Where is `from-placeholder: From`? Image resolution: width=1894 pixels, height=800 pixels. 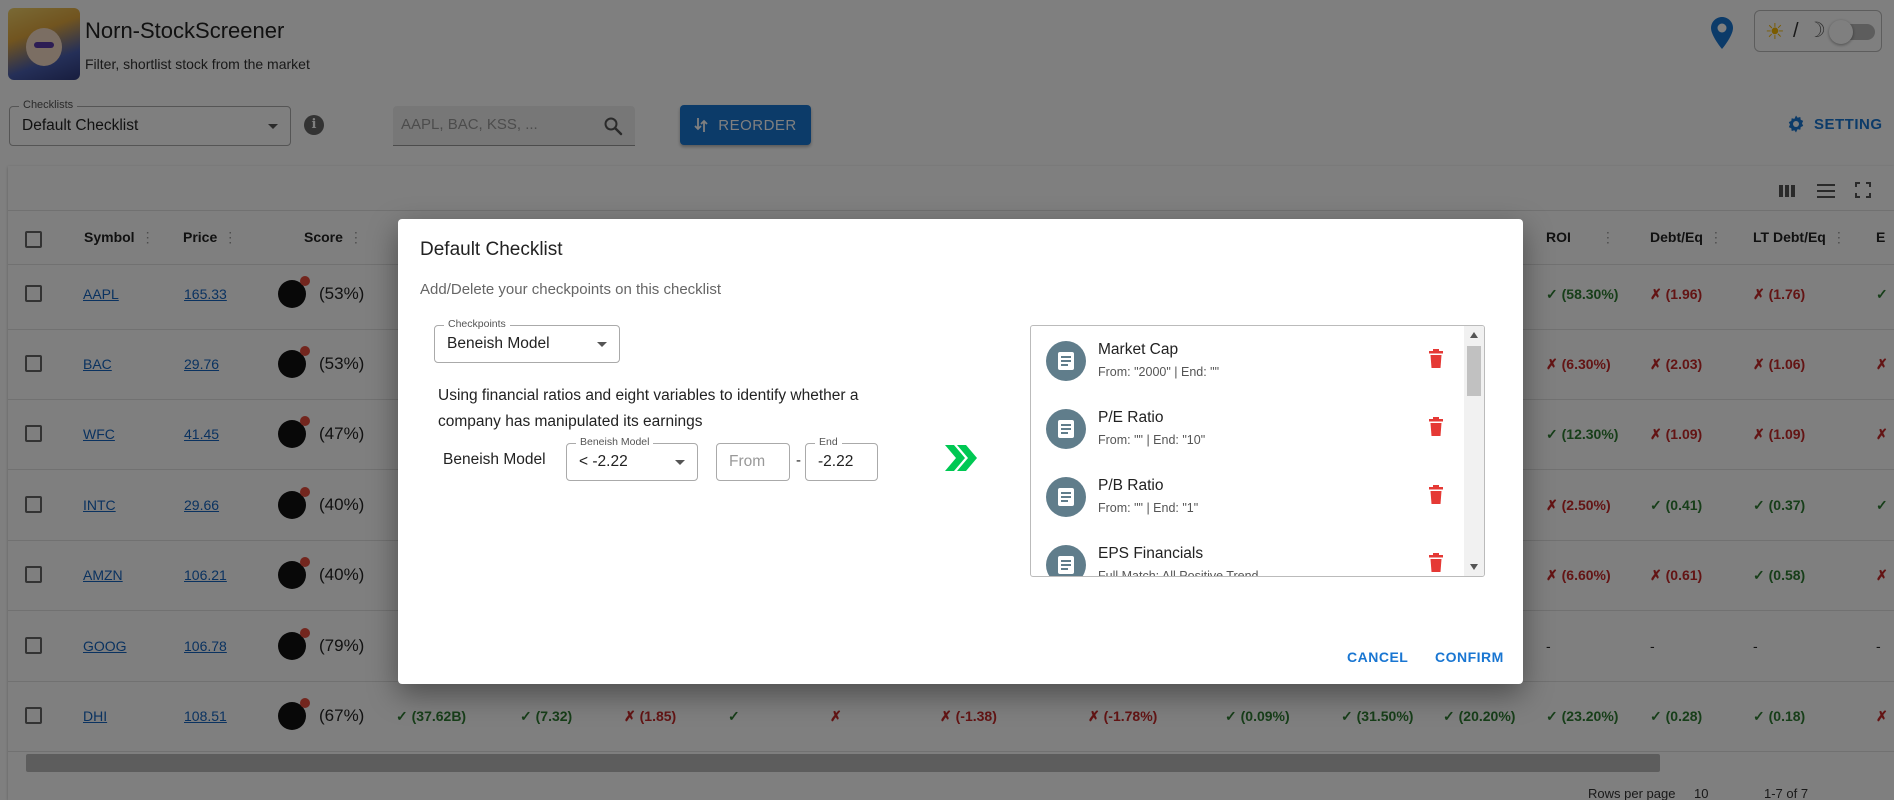
from-placeholder: From is located at coordinates (747, 461).